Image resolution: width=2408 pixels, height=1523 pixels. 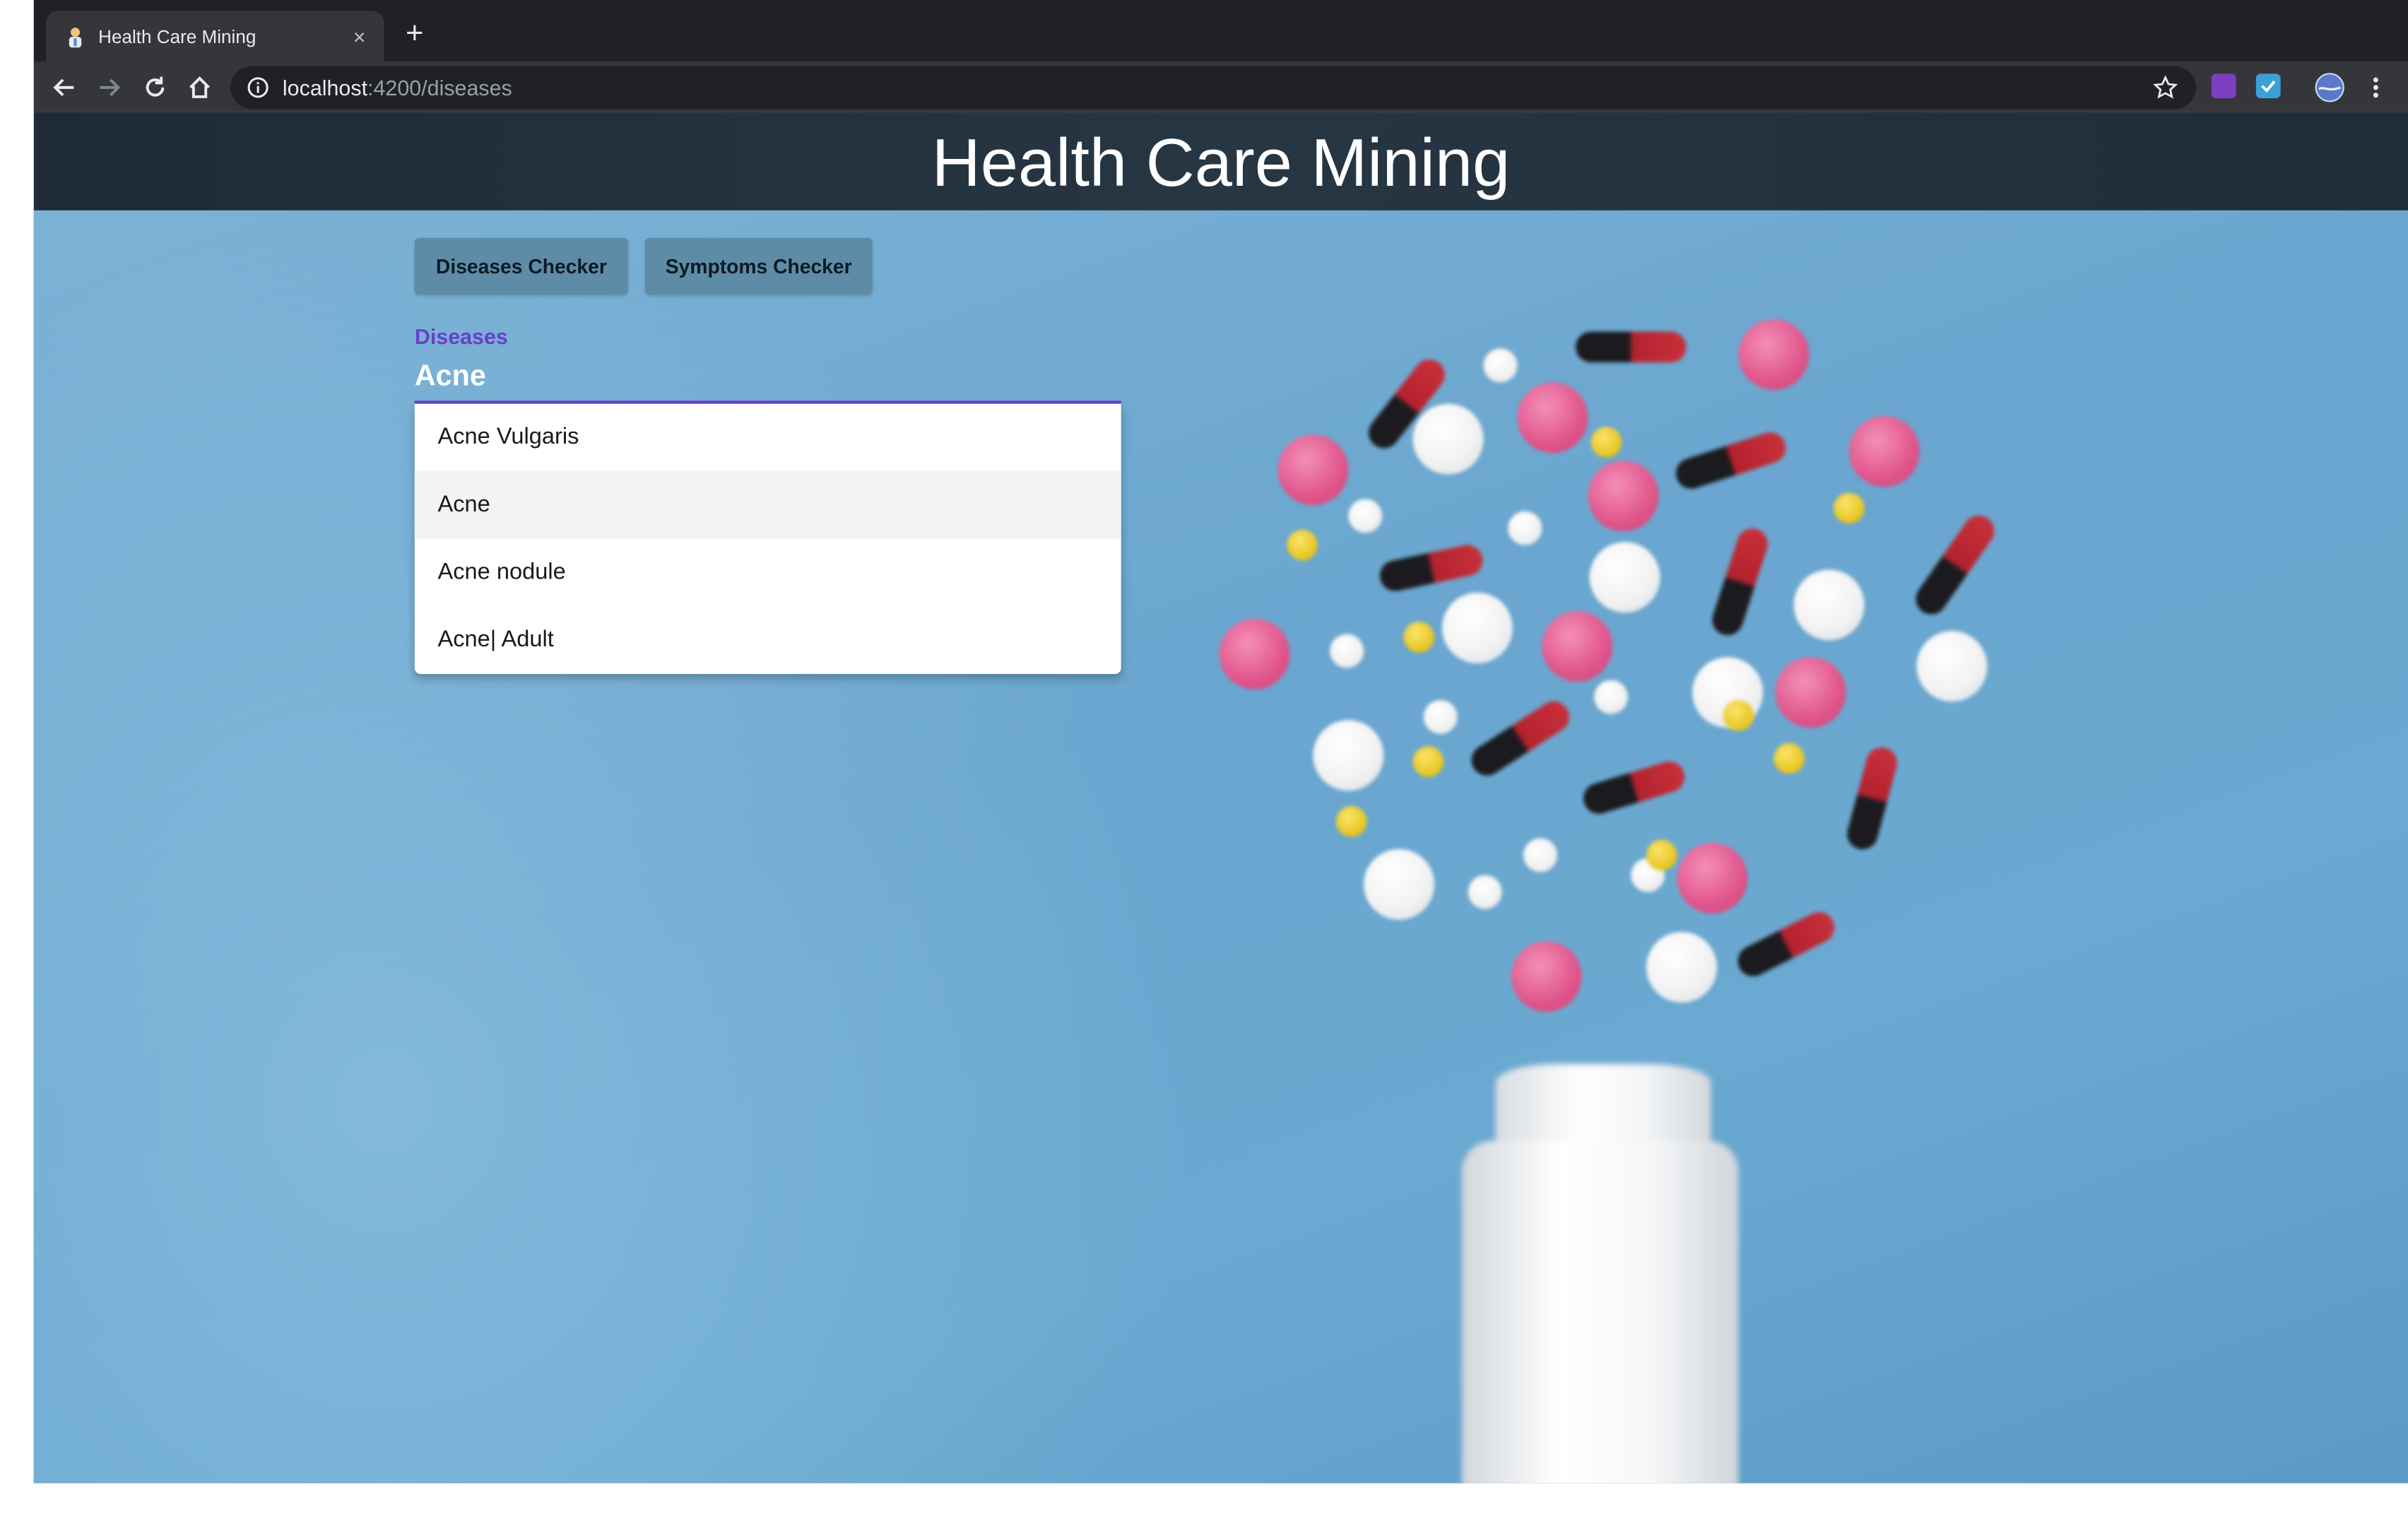 I want to click on browser-tab: Health Care Mining ×, so click(x=215, y=36).